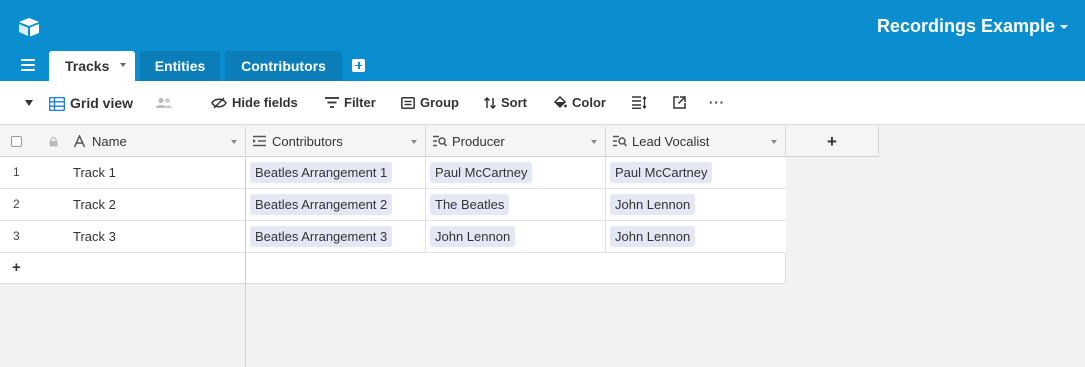 This screenshot has height=367, width=1085. Describe the element at coordinates (439, 102) in the screenshot. I see `group-label: Group` at that location.